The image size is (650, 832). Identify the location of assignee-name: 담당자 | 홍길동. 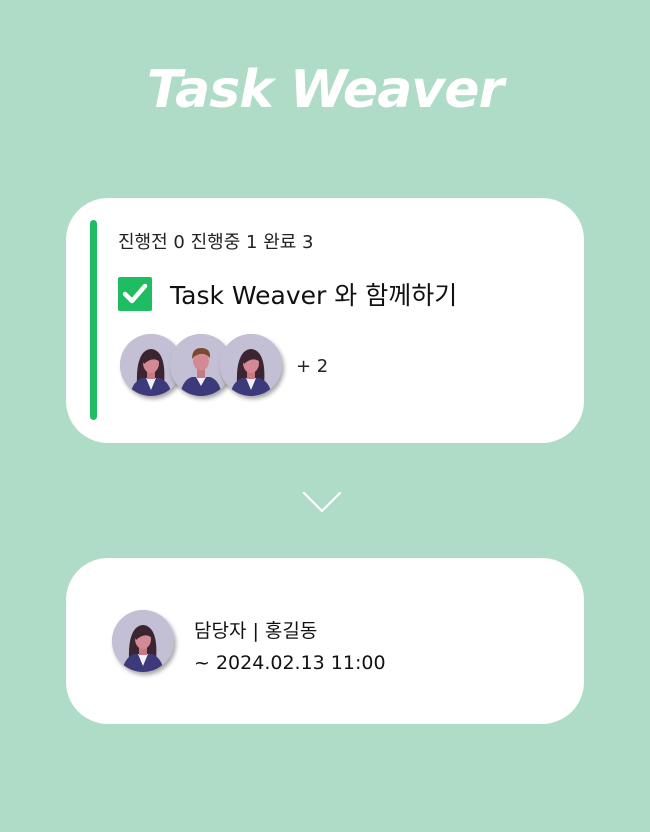
(256, 631).